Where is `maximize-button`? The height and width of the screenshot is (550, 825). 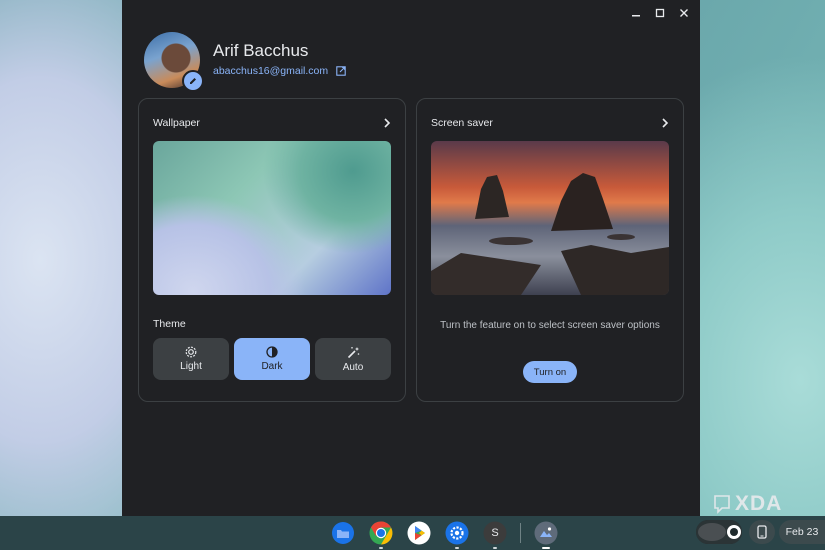 maximize-button is located at coordinates (660, 13).